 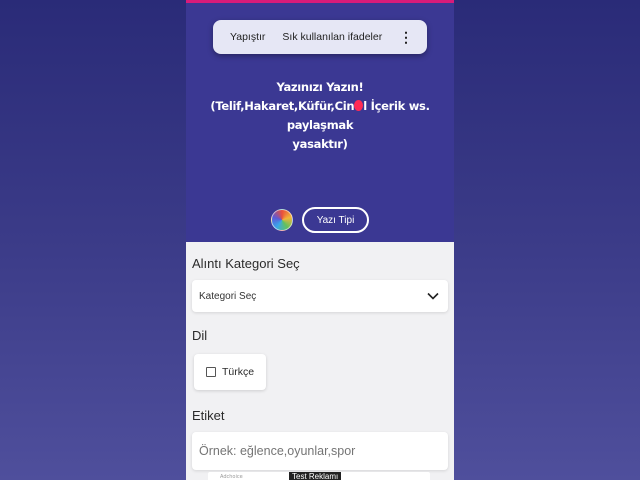 I want to click on frequent-phrases-menu-item: Sık kullanılan ifadeler, so click(x=323, y=37).